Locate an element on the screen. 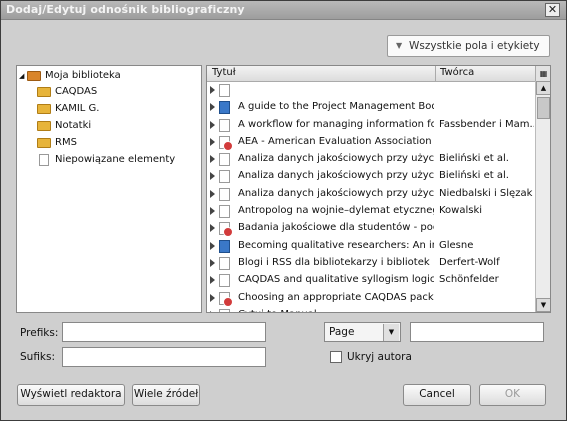  scroll-thumb is located at coordinates (543, 108).